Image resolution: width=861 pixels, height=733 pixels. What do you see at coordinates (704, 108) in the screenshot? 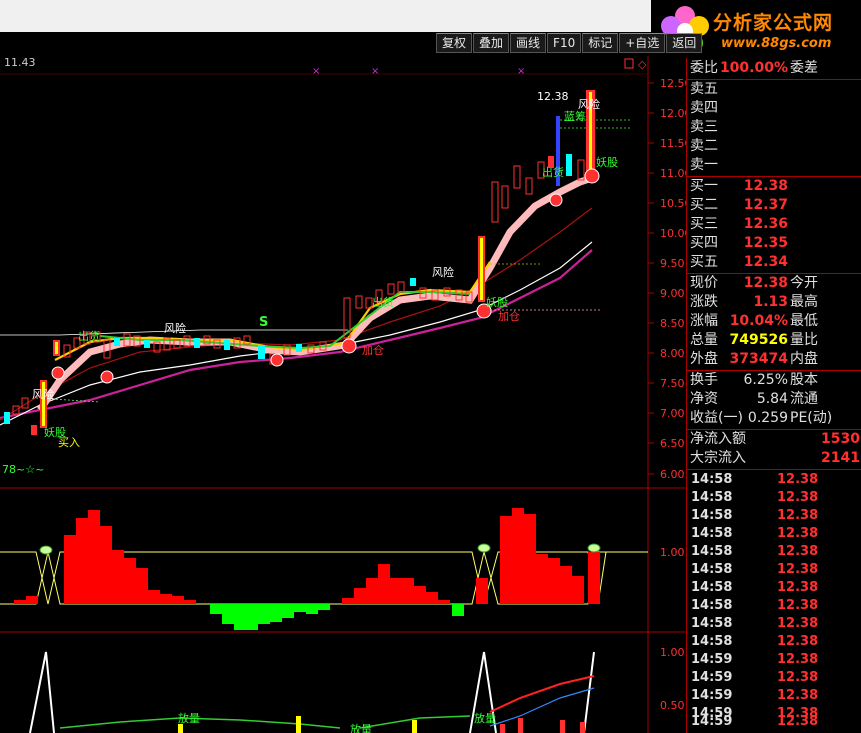
I see `sell-label: 卖四` at bounding box center [704, 108].